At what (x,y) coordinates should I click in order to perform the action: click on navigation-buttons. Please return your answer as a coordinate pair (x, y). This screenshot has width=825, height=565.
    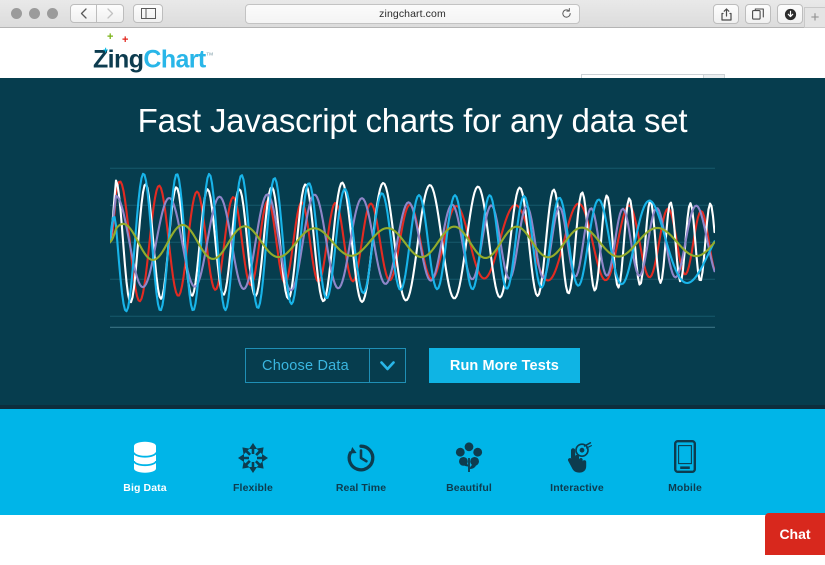
    Looking at the image, I should click on (97, 13).